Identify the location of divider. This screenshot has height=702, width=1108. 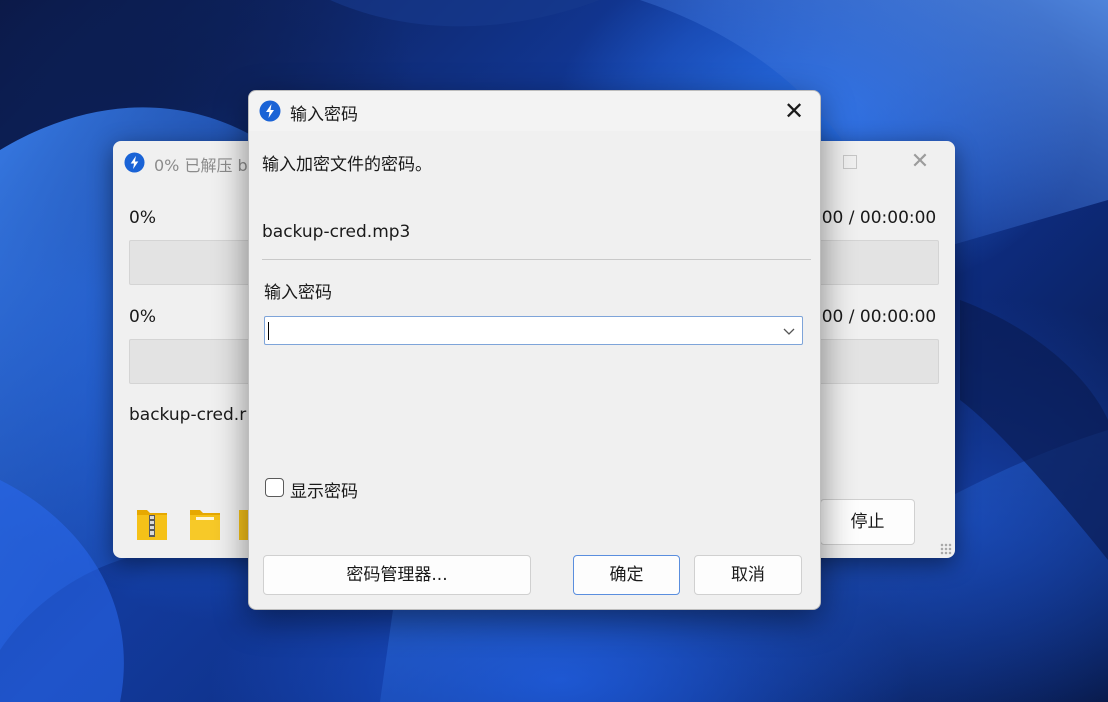
(536, 259).